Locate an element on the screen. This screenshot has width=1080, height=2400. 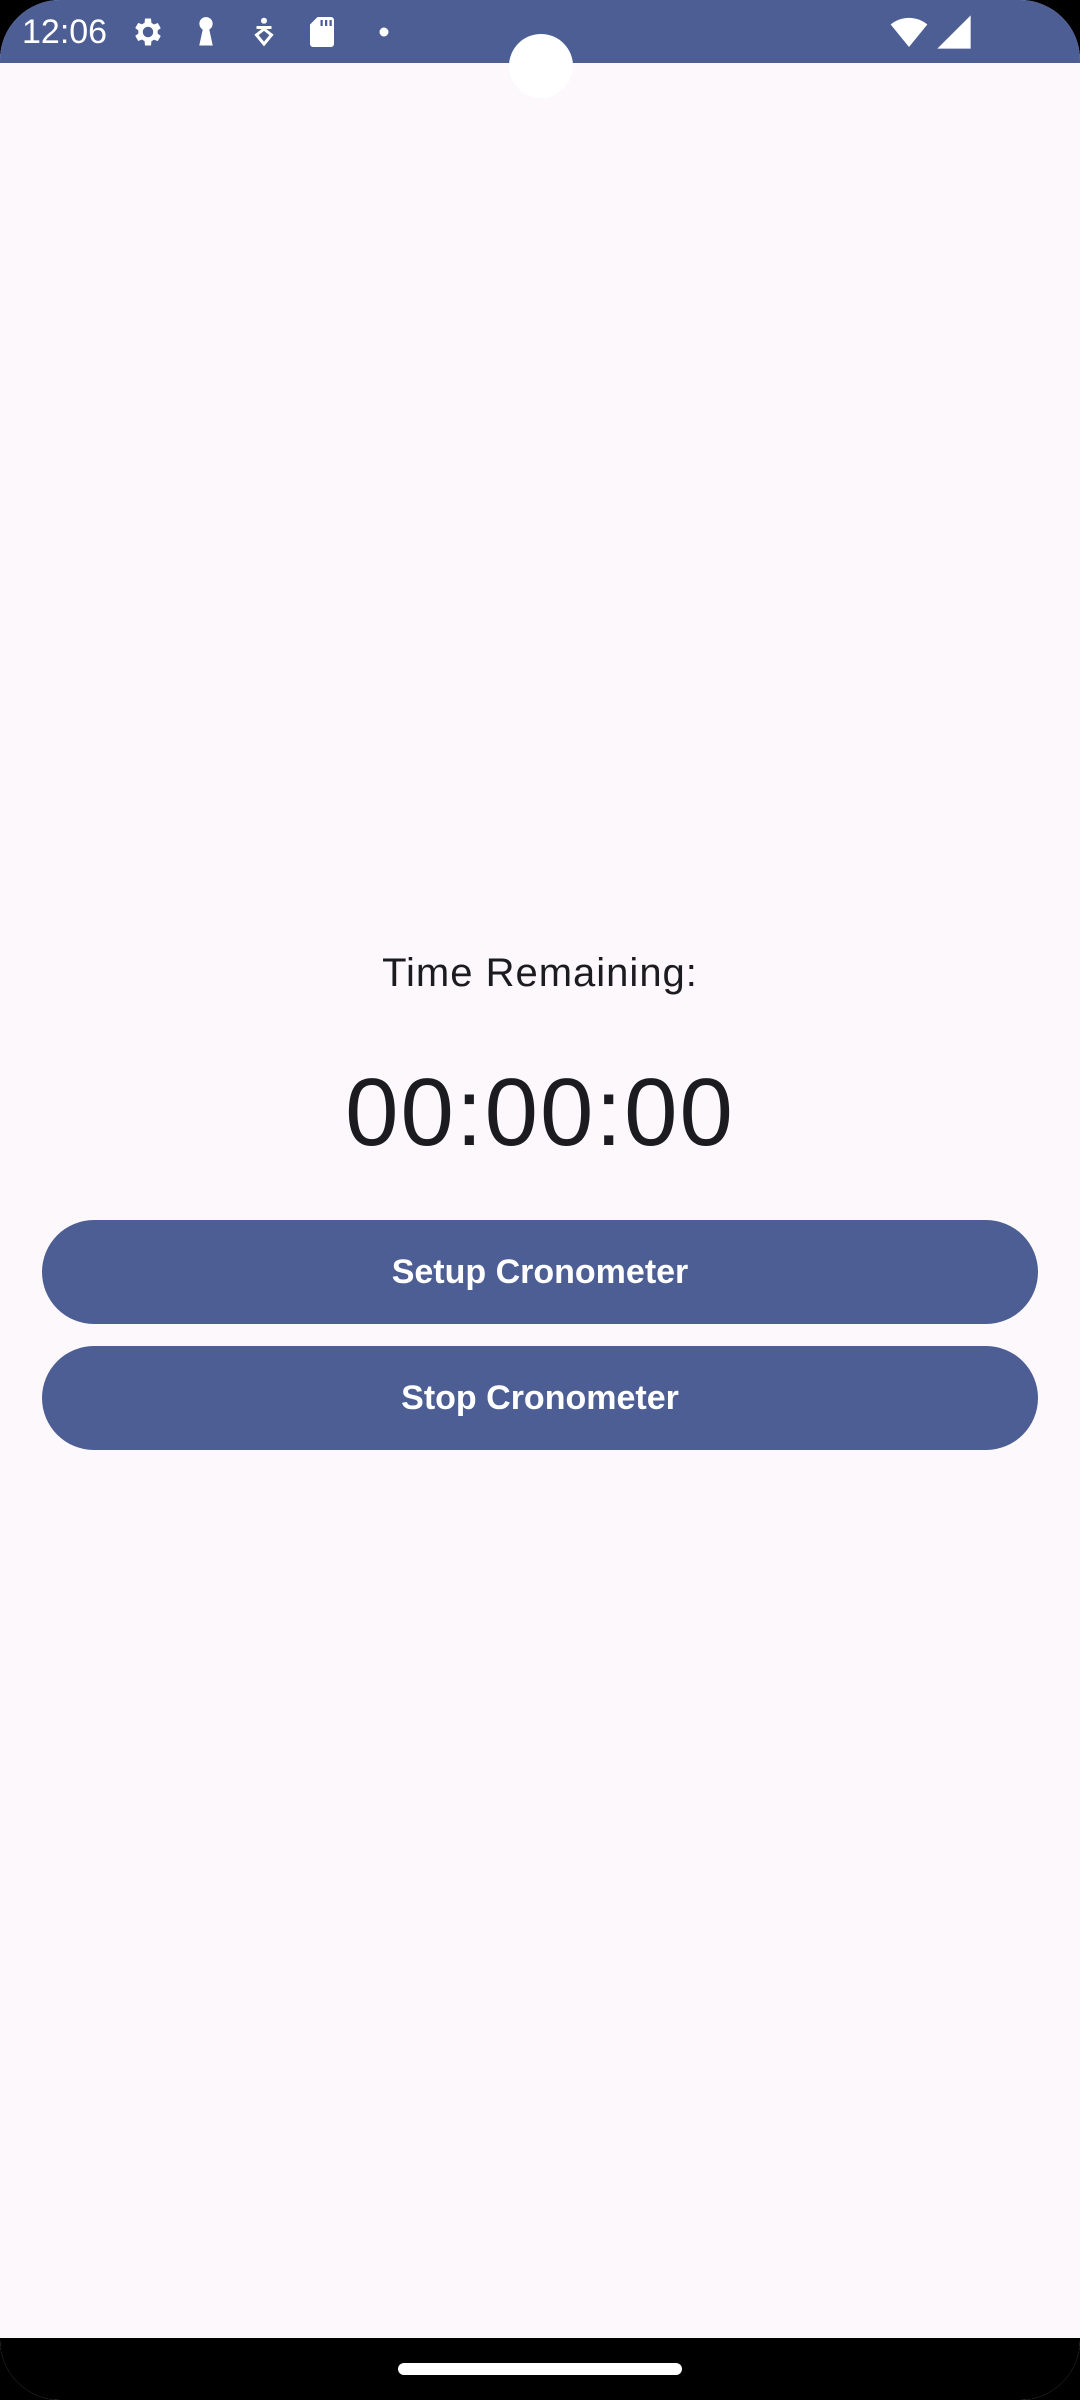
settings-icon is located at coordinates (148, 32).